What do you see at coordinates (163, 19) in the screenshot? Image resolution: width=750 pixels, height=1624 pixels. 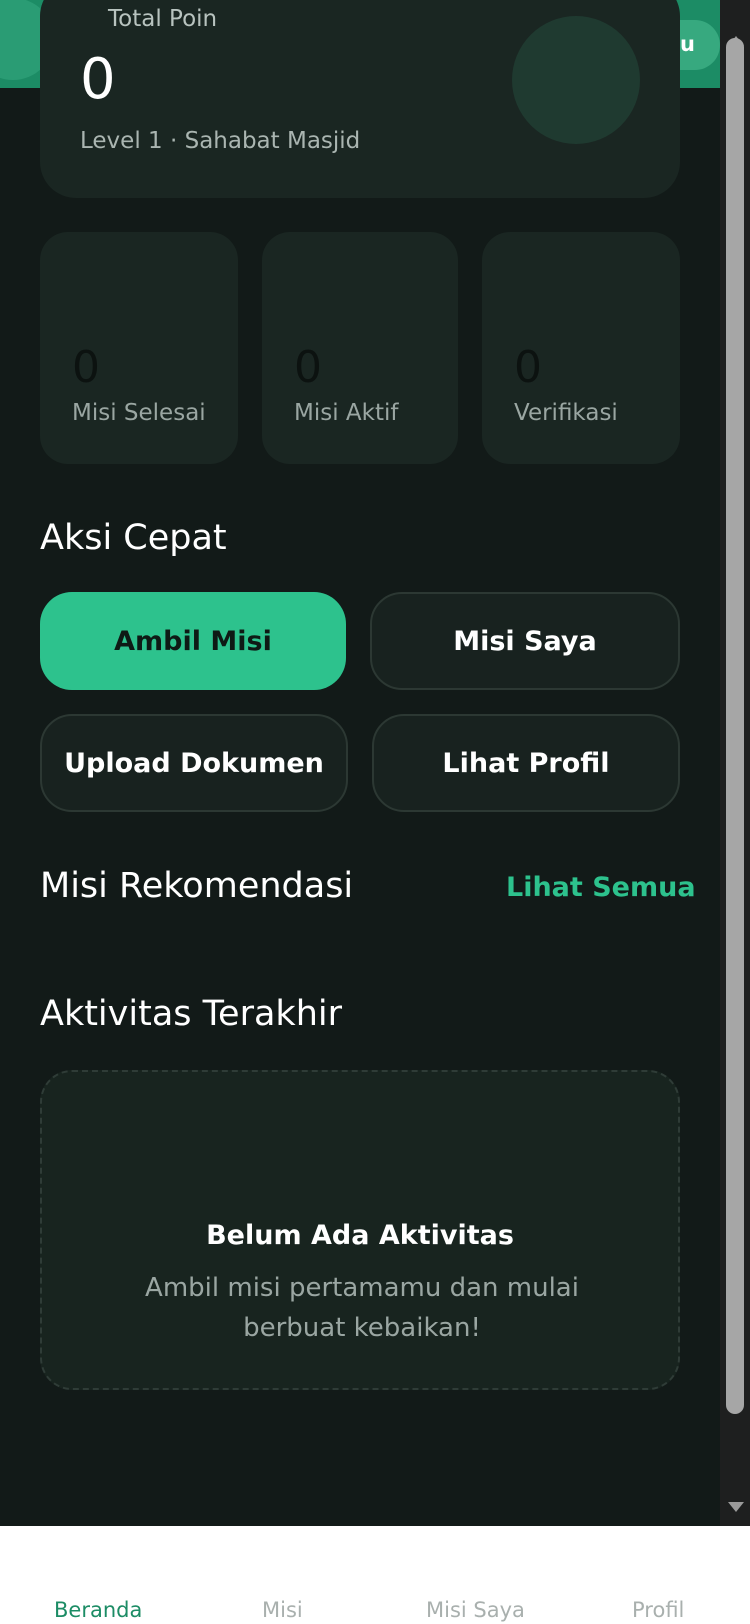 I see `points-label: Total Poin` at bounding box center [163, 19].